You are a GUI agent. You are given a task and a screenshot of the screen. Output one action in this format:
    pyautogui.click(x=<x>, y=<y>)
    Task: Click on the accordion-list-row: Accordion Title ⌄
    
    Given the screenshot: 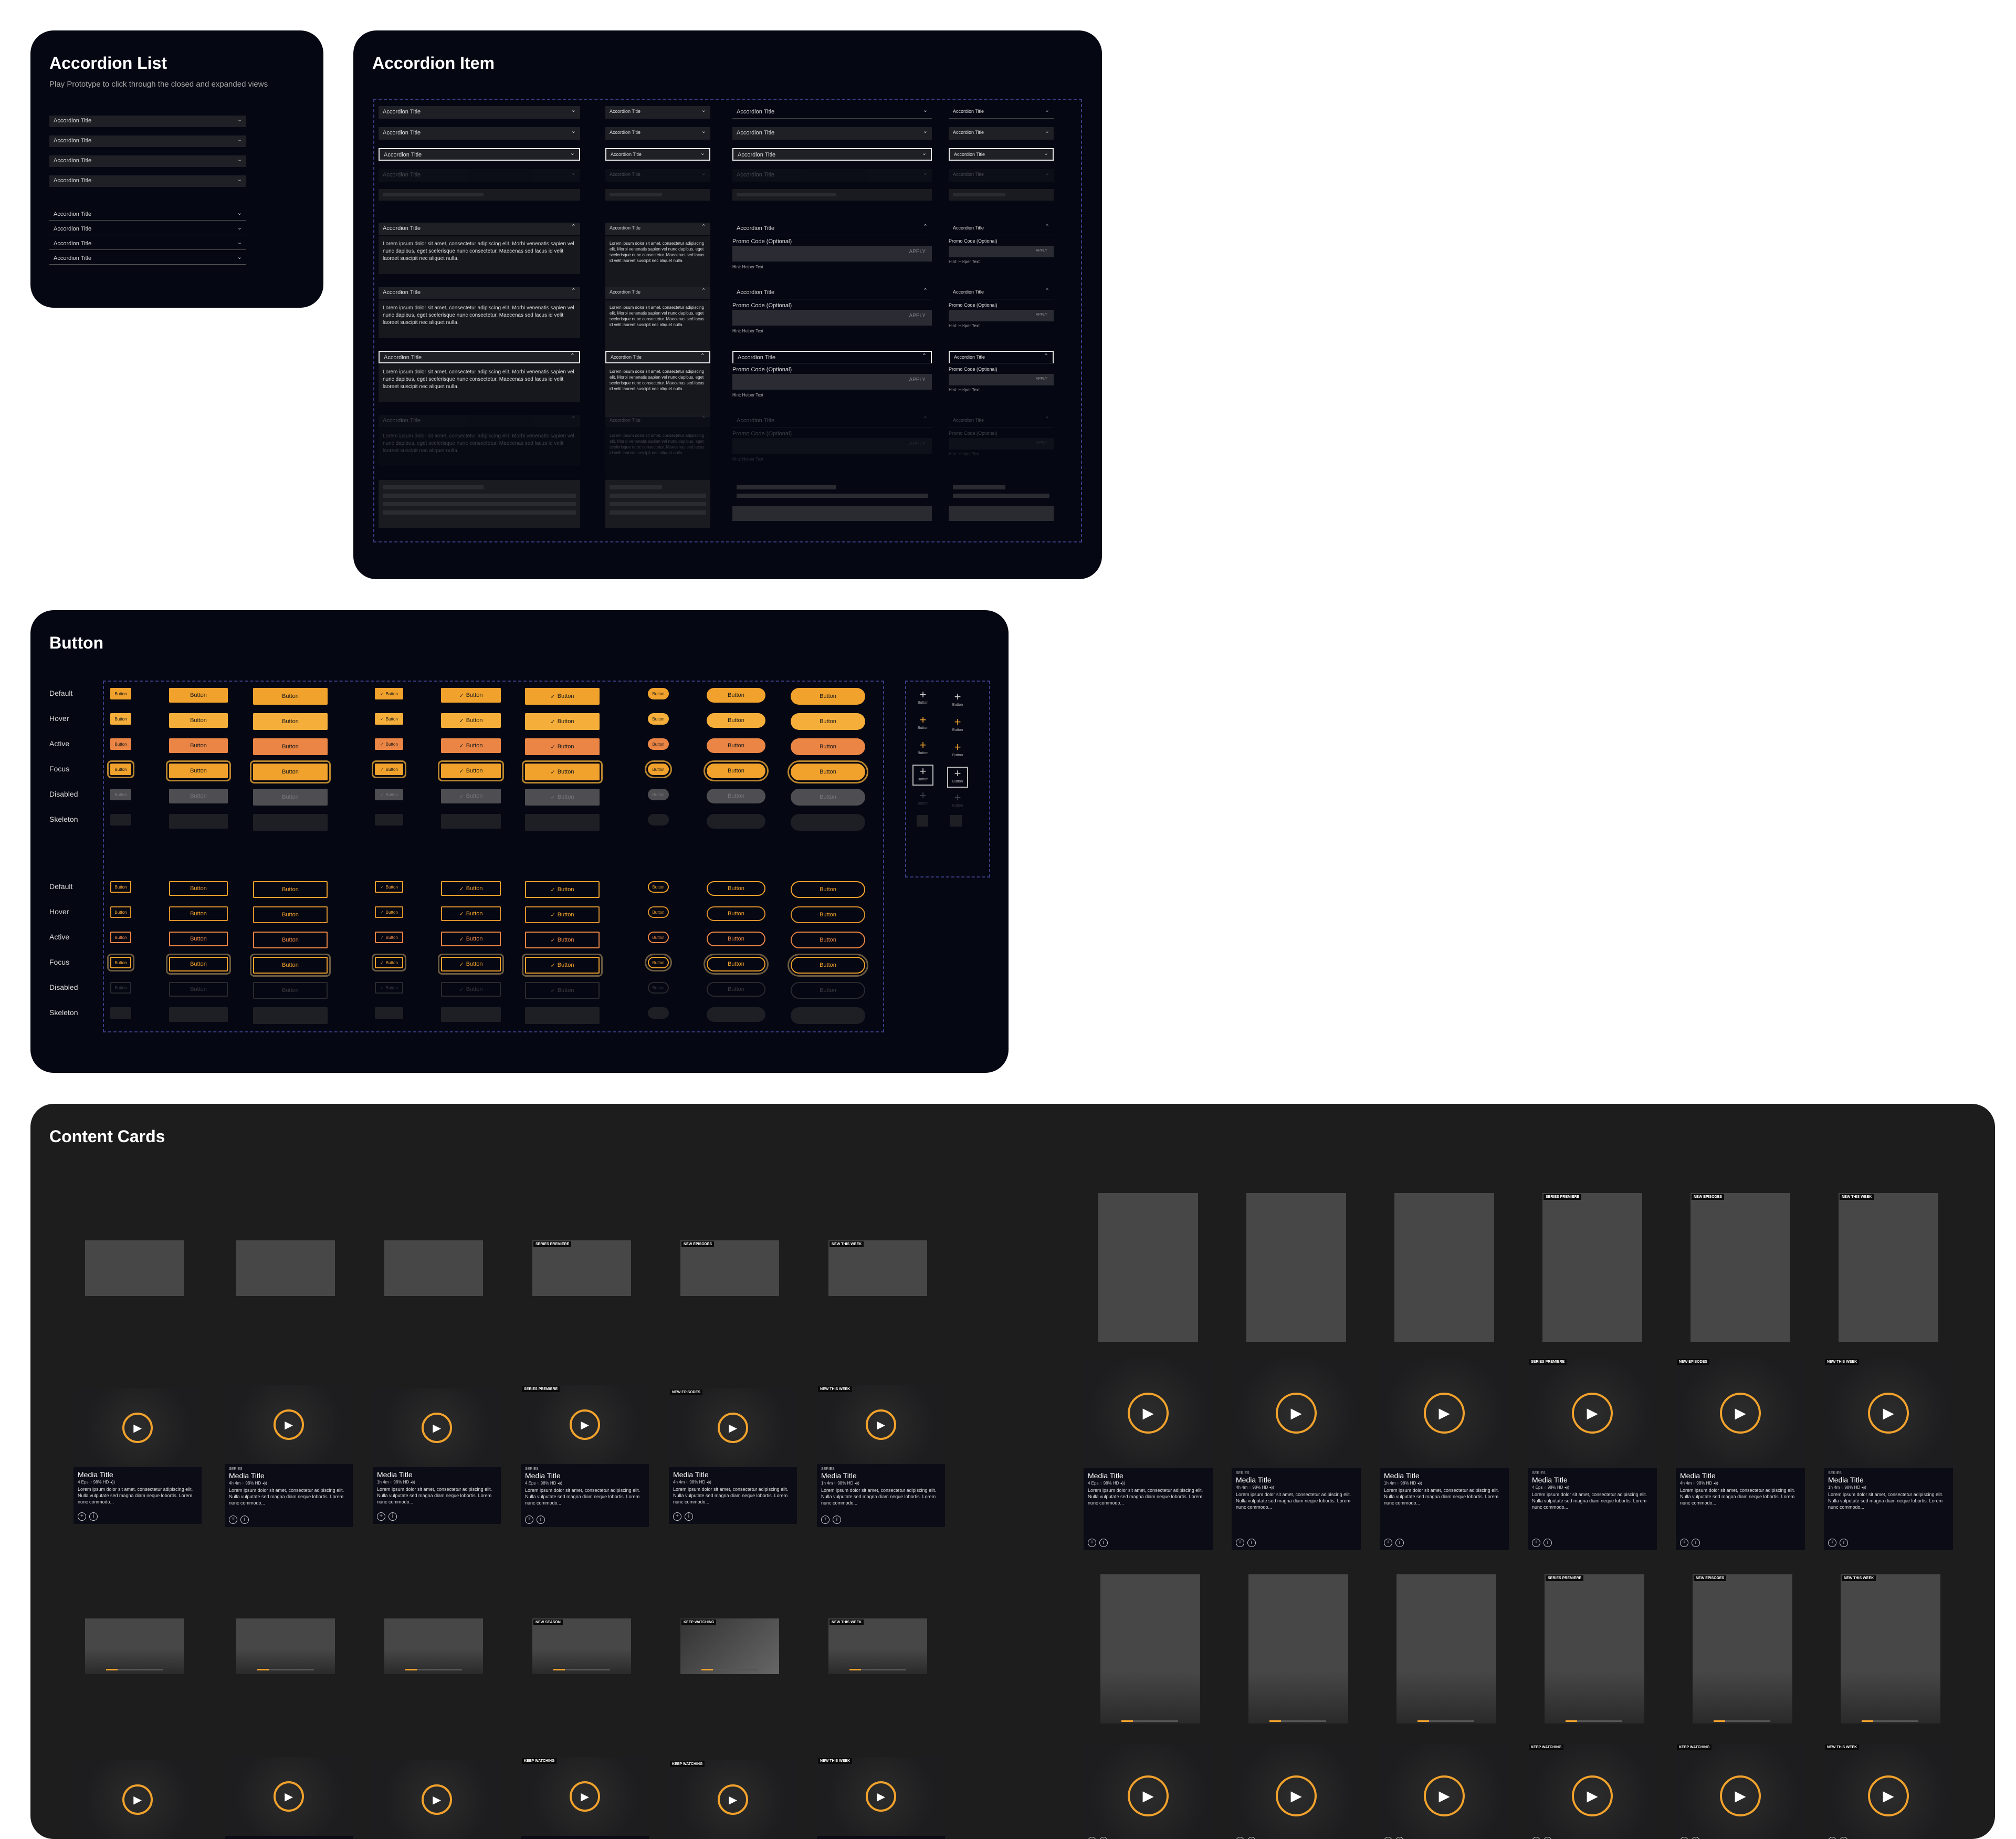 What is the action you would take?
    pyautogui.click(x=147, y=141)
    